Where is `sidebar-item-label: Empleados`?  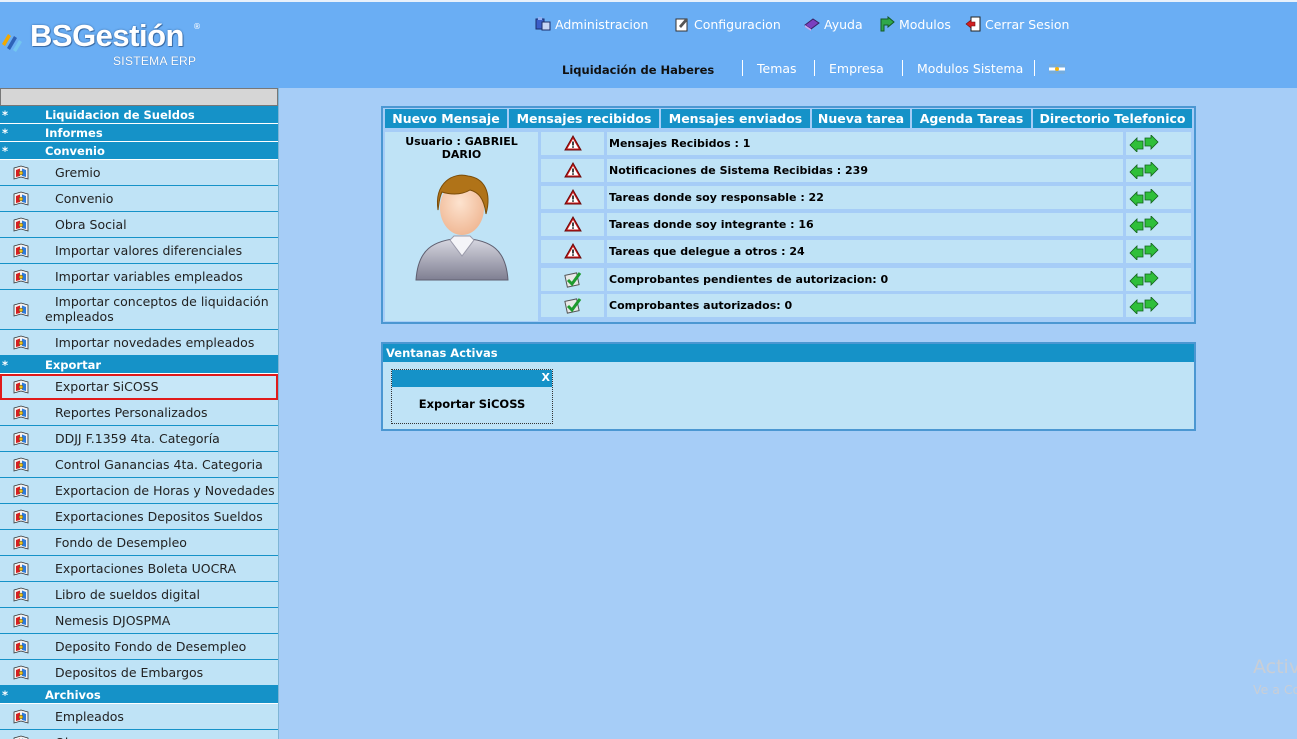
sidebar-item-label: Empleados is located at coordinates (89, 716).